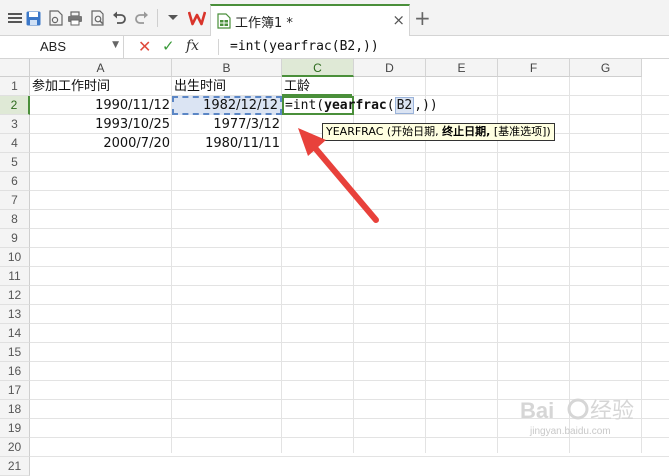 The height and width of the screenshot is (476, 669). I want to click on app-menu-icon, so click(15, 18).